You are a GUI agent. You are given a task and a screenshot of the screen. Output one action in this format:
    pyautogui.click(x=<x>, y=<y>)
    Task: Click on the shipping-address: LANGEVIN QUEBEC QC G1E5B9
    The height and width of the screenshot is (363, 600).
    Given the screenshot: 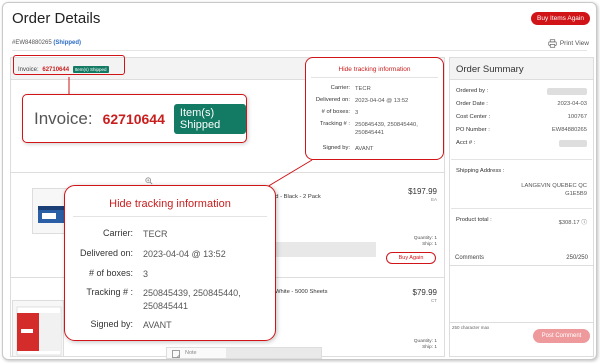 What is the action you would take?
    pyautogui.click(x=554, y=190)
    